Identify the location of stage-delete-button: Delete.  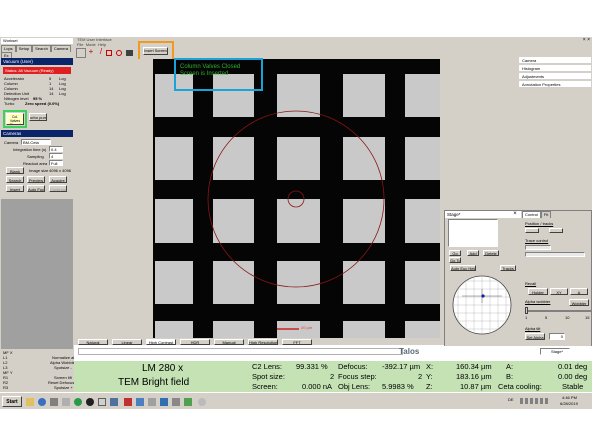
(491, 253).